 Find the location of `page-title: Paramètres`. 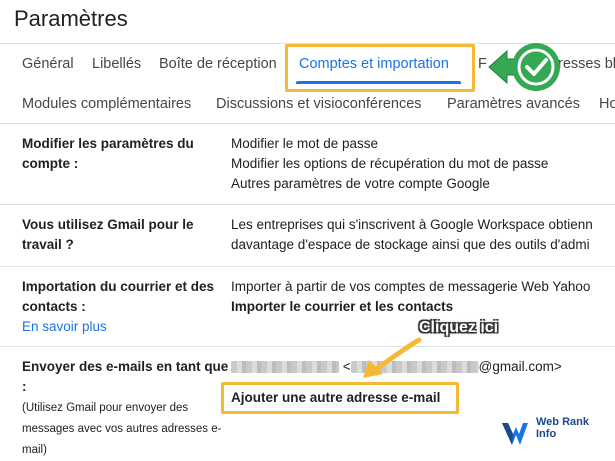

page-title: Paramètres is located at coordinates (71, 18).